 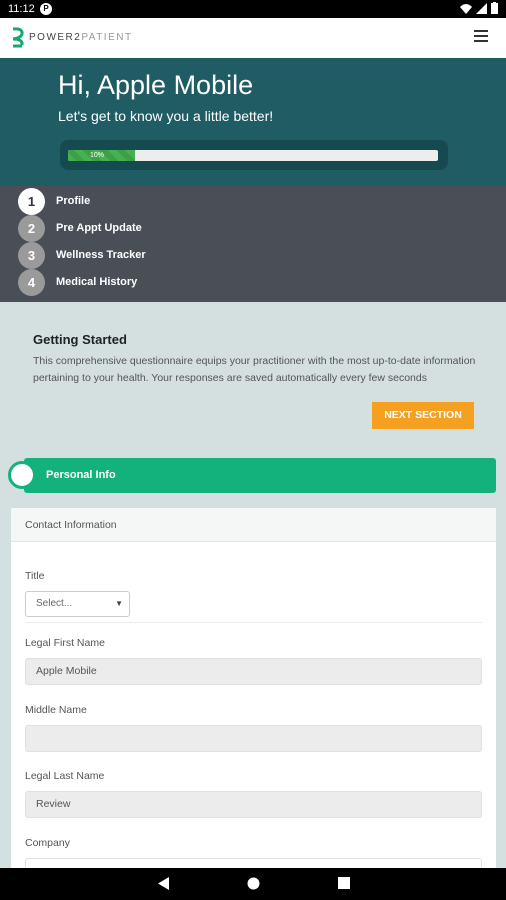 What do you see at coordinates (101, 255) in the screenshot?
I see `step-label: Wellness Tracker` at bounding box center [101, 255].